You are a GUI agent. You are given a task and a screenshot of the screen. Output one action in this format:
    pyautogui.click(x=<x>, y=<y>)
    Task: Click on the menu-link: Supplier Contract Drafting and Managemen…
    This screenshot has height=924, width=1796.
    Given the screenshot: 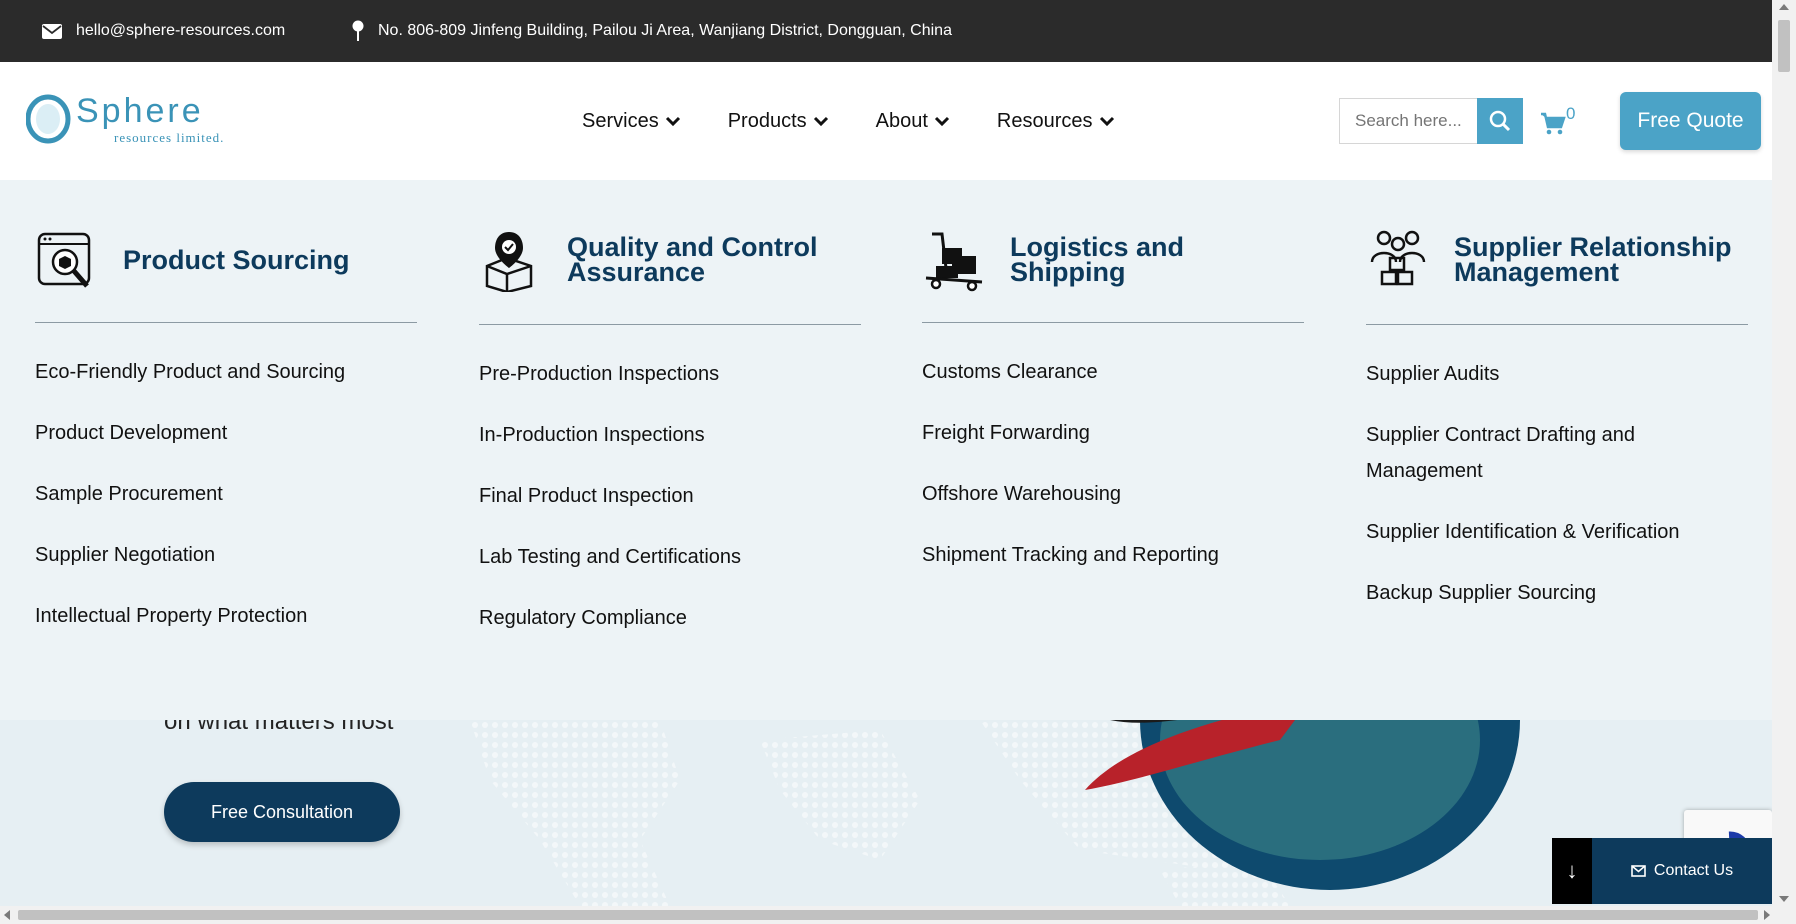 What is the action you would take?
    pyautogui.click(x=1526, y=453)
    